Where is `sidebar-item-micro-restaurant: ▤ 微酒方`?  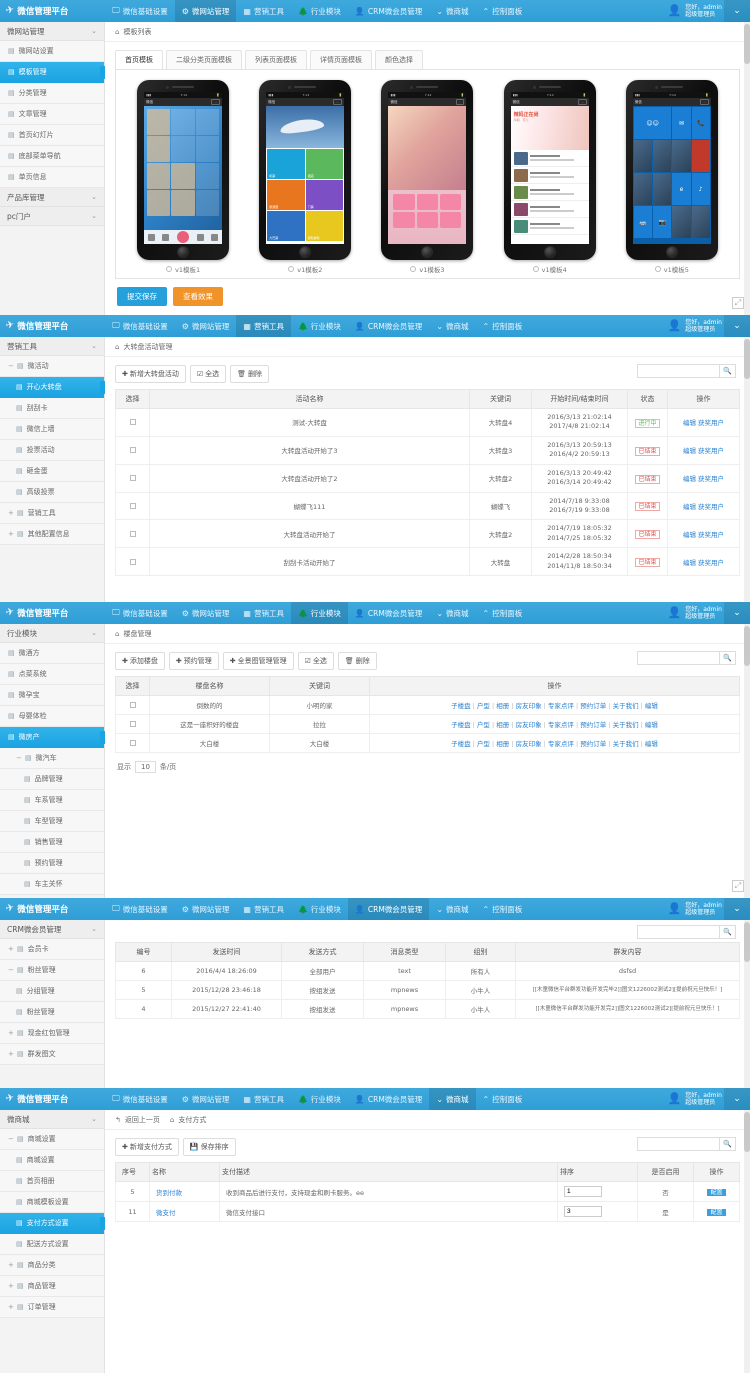 sidebar-item-micro-restaurant: ▤ 微酒方 is located at coordinates (52, 653).